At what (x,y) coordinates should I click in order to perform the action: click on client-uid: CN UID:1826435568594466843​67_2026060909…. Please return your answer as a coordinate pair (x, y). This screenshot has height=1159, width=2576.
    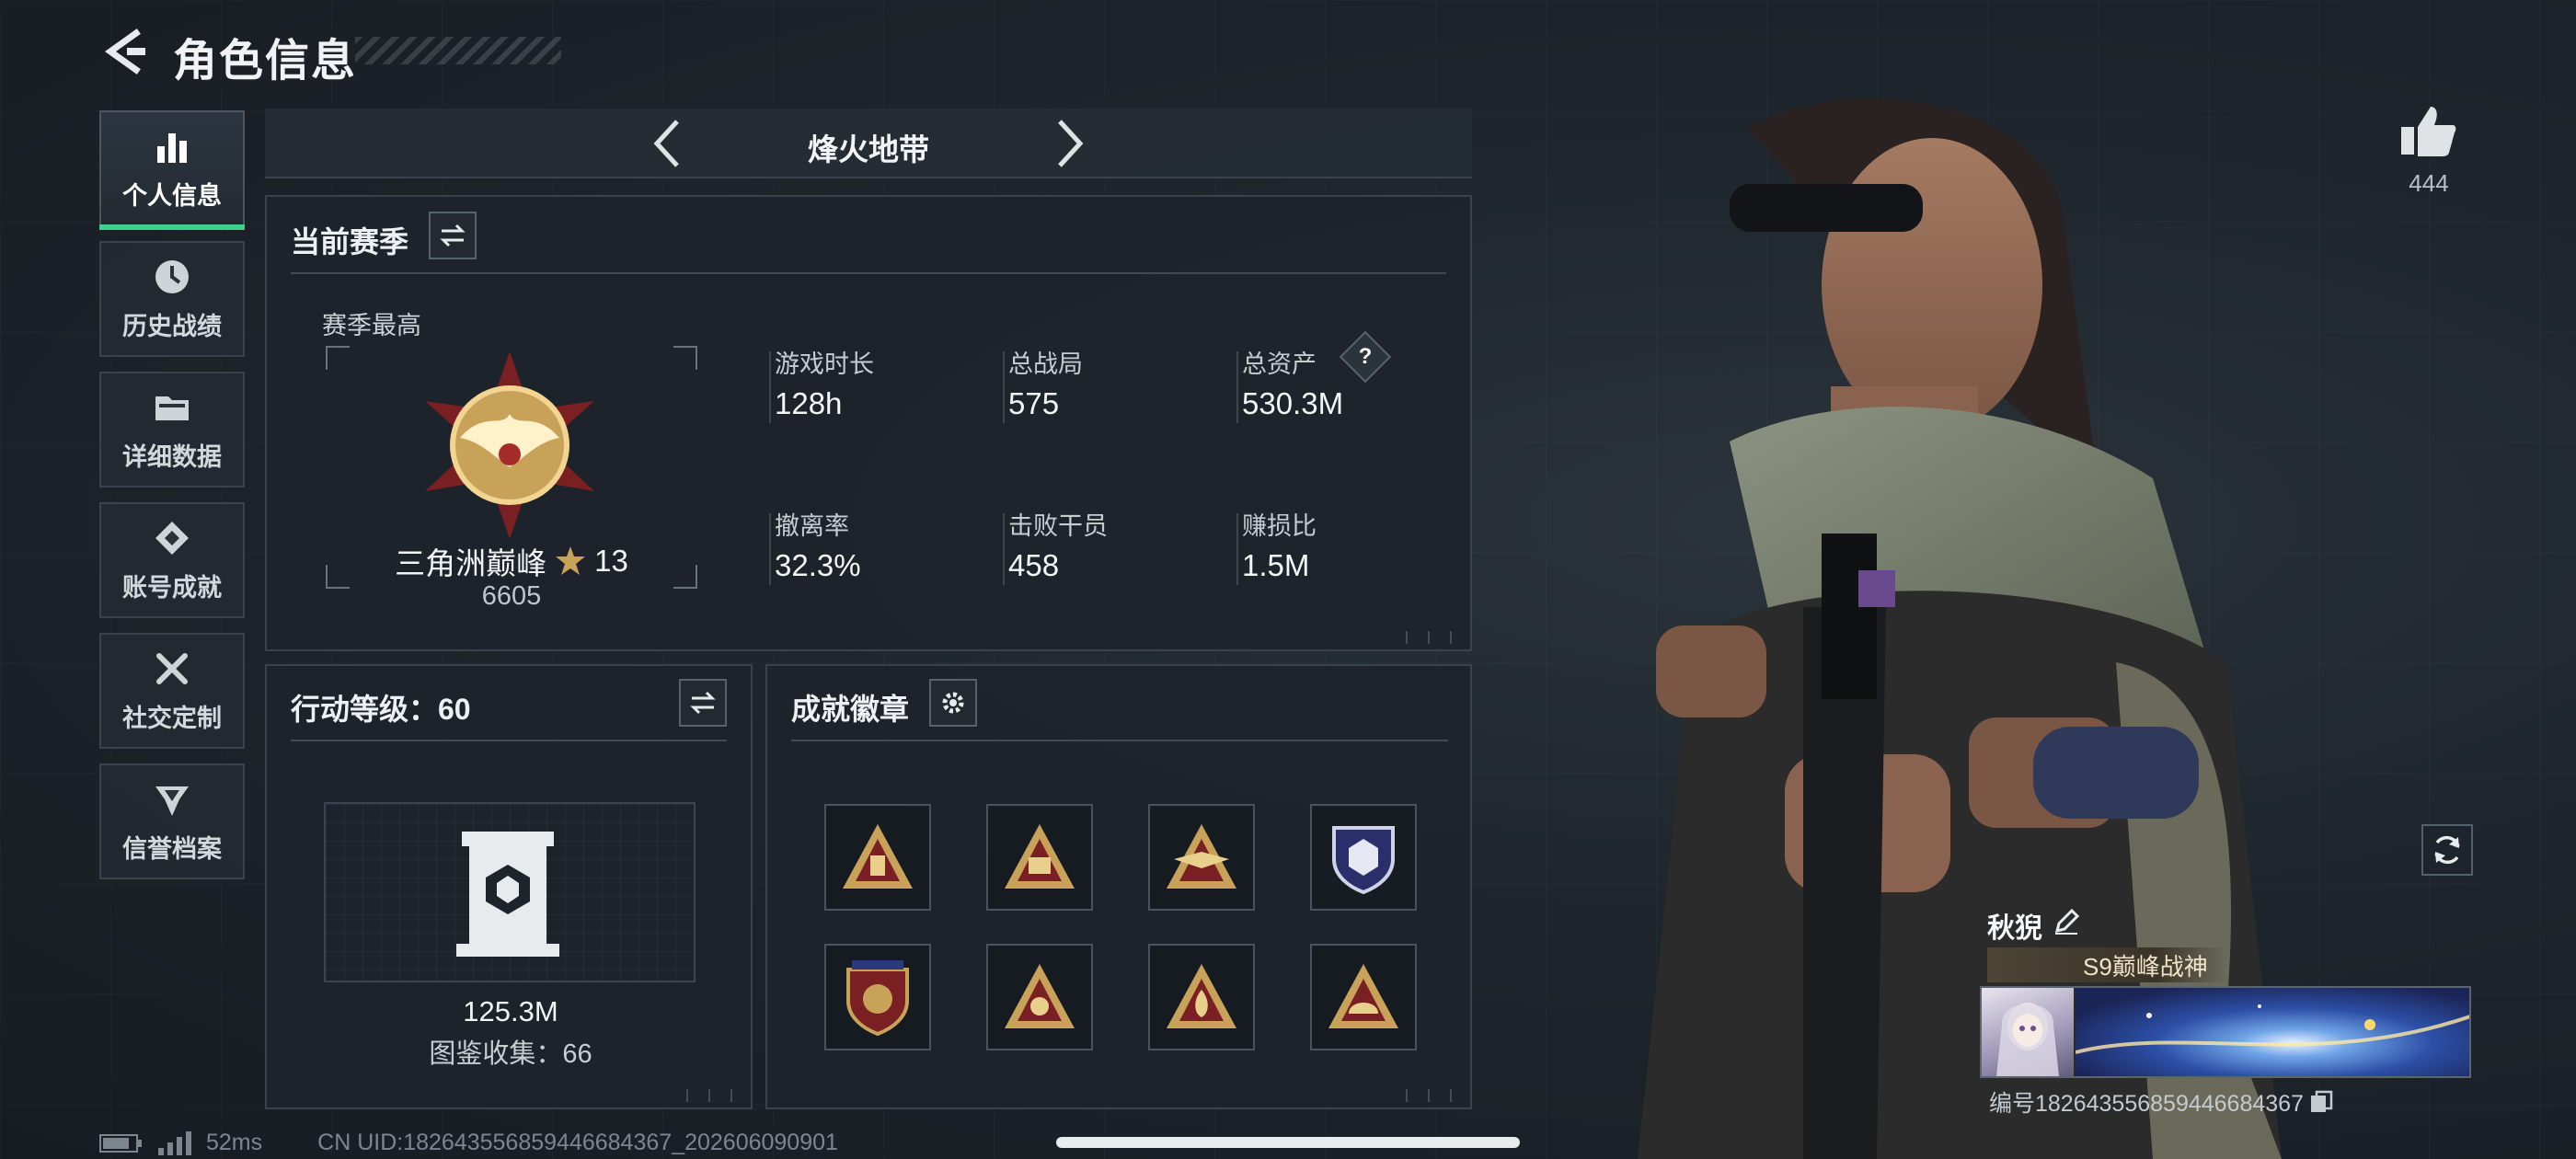
    Looking at the image, I should click on (577, 1142).